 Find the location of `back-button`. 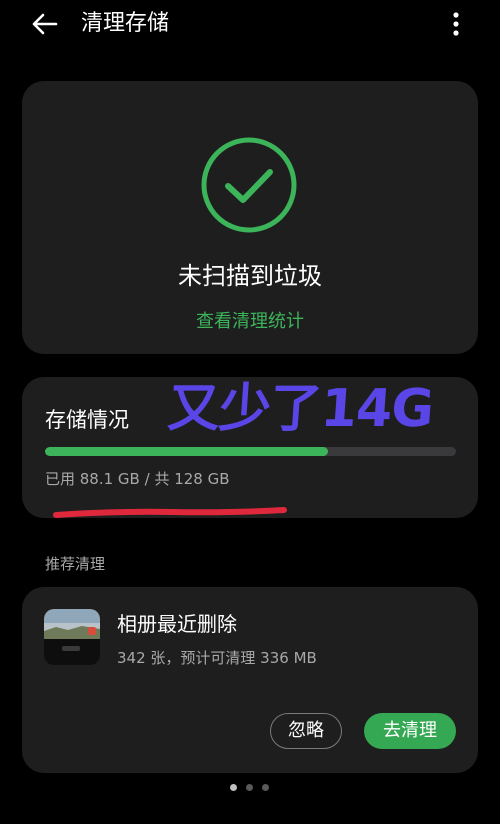

back-button is located at coordinates (45, 24).